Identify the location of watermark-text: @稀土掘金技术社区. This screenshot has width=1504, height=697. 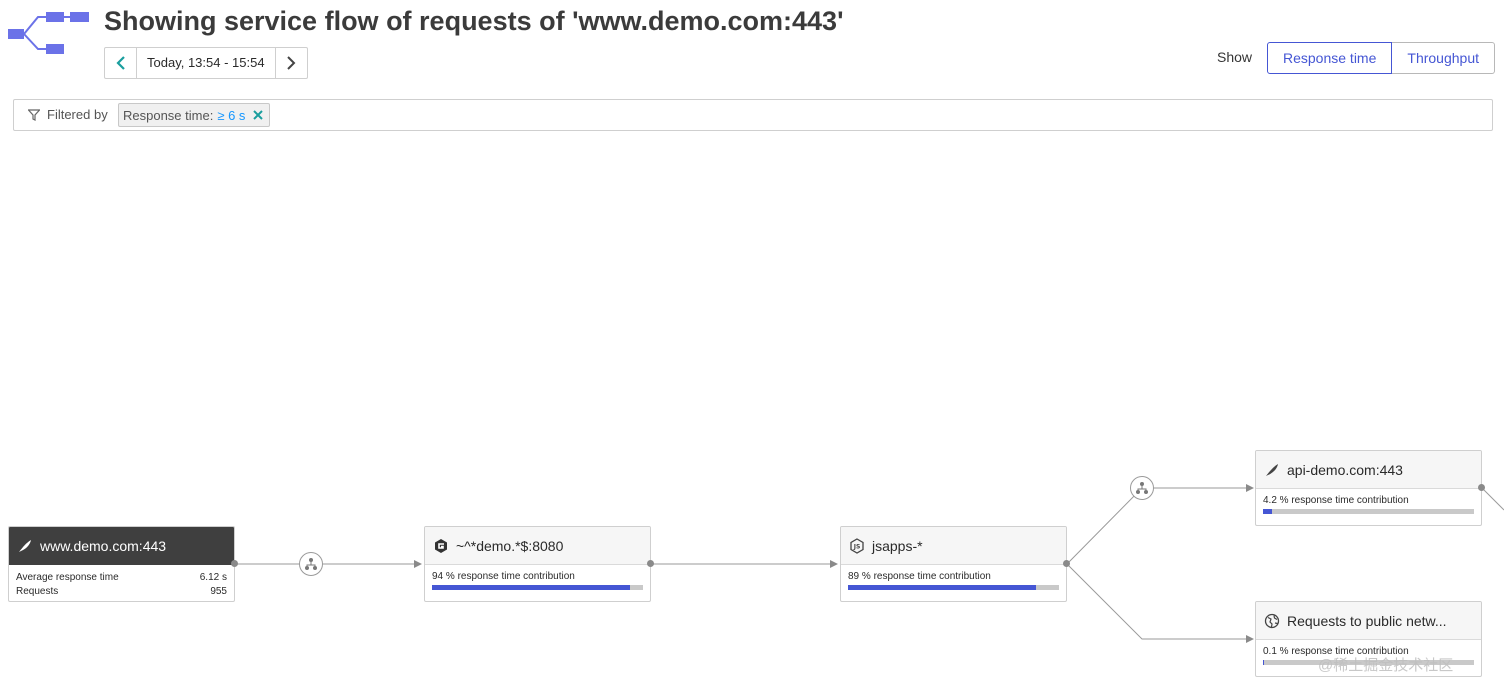
(1386, 665).